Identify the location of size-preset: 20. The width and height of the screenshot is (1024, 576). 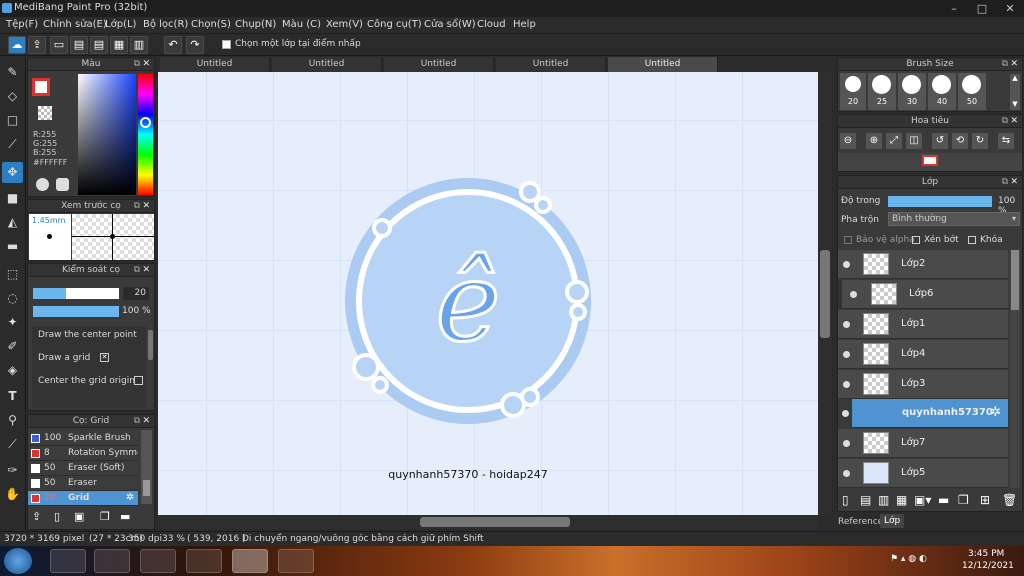
(853, 91).